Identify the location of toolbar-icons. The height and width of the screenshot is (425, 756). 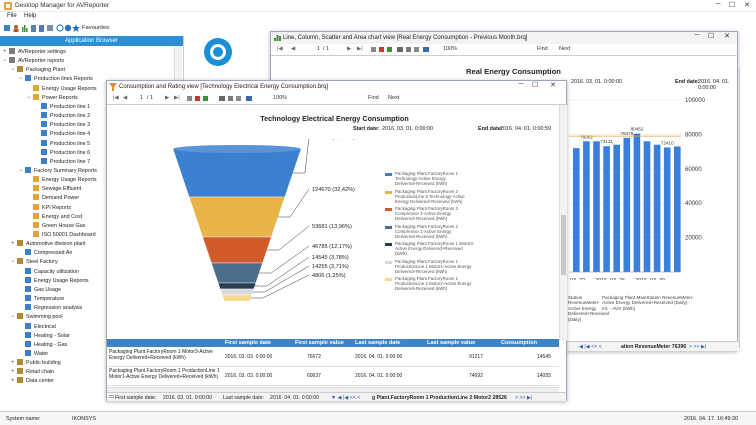
(42, 28).